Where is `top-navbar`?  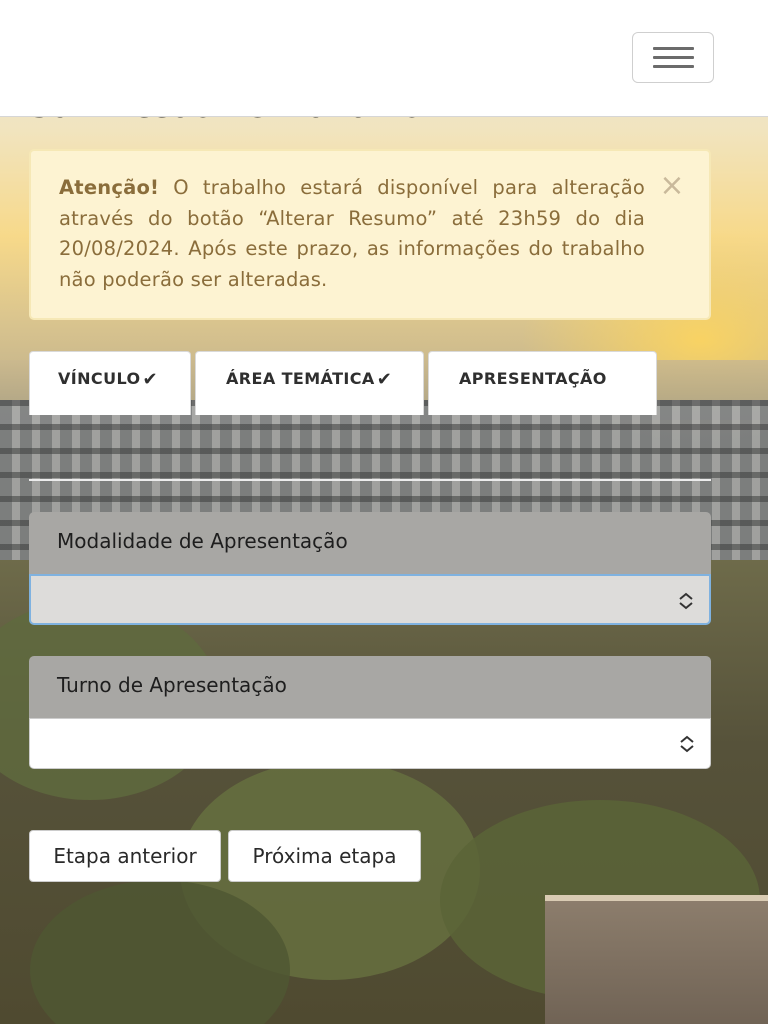 top-navbar is located at coordinates (384, 58).